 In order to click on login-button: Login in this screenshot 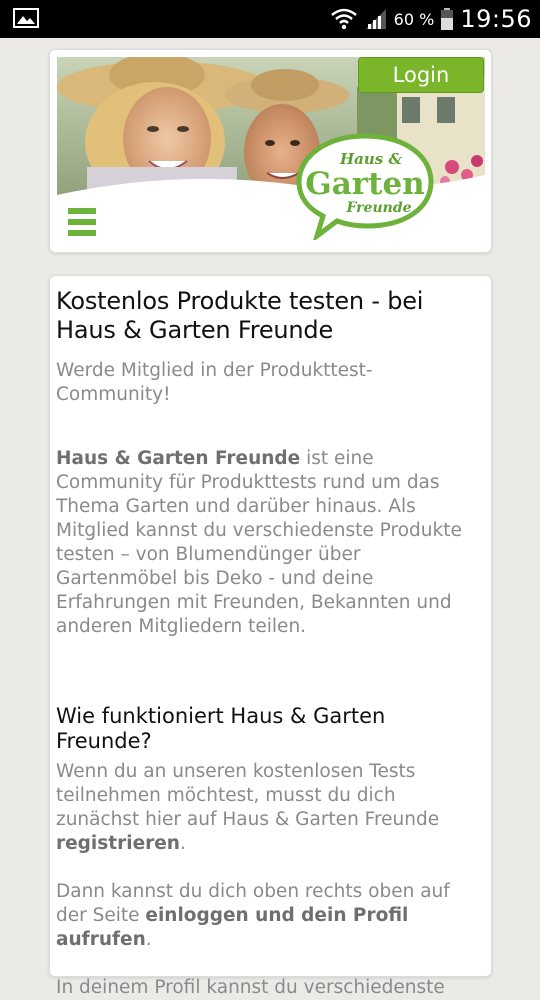, I will do `click(421, 75)`.